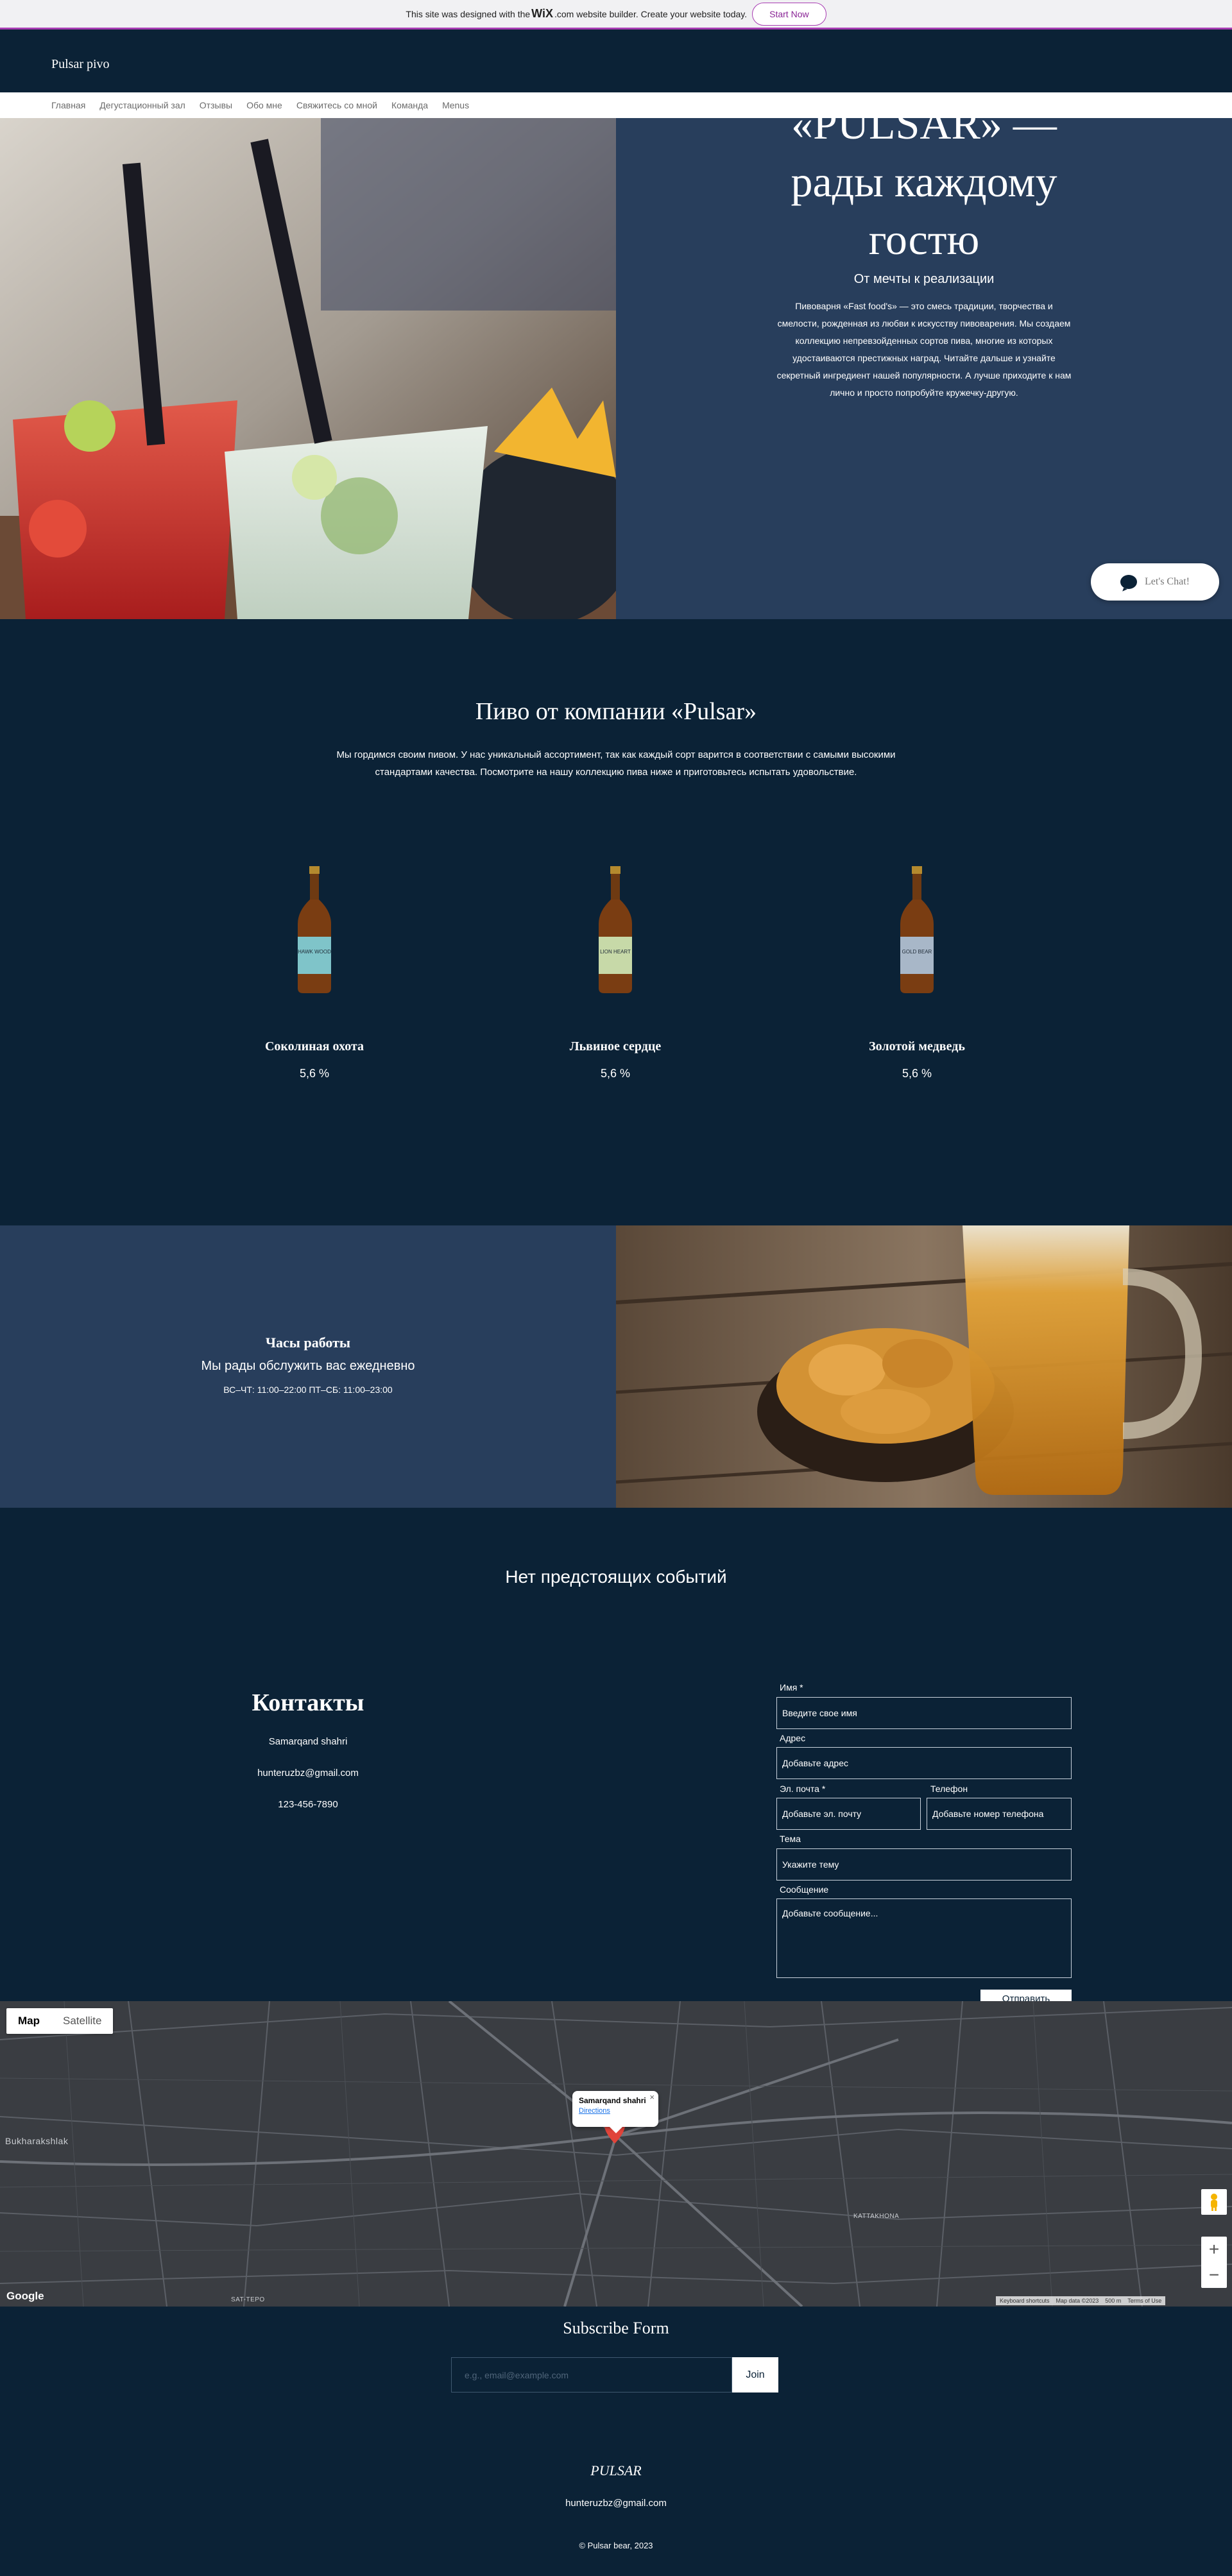 The width and height of the screenshot is (1232, 2576). I want to click on map-type-toggle: Map Satellite, so click(60, 2021).